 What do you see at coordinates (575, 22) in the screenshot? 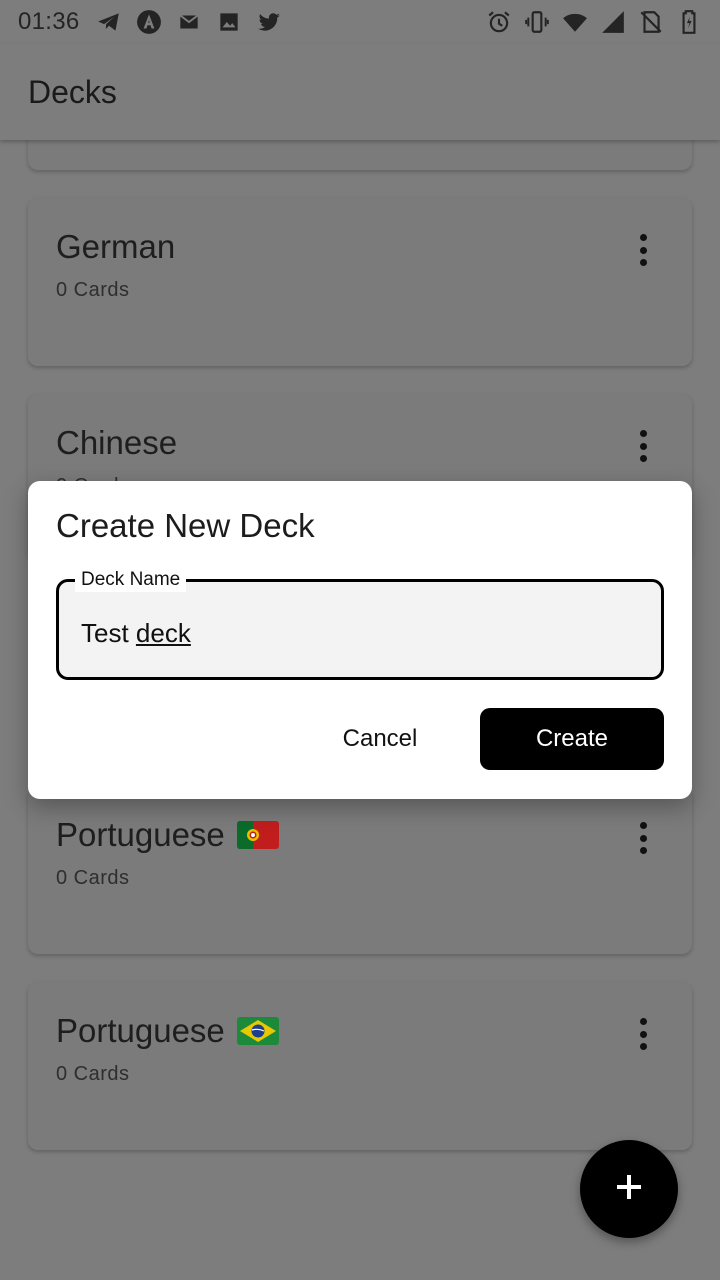
I see `wifi-icon` at bounding box center [575, 22].